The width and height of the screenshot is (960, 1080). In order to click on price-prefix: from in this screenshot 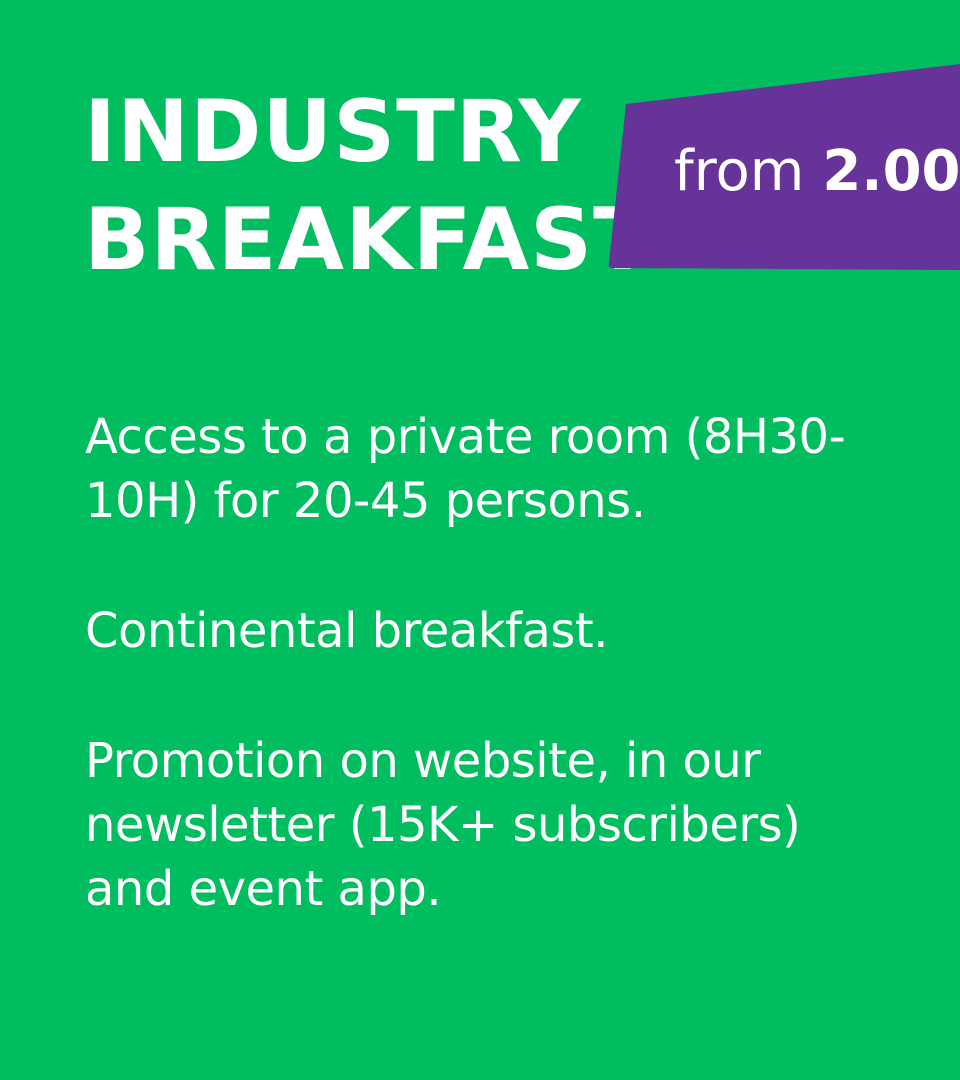, I will do `click(739, 171)`.